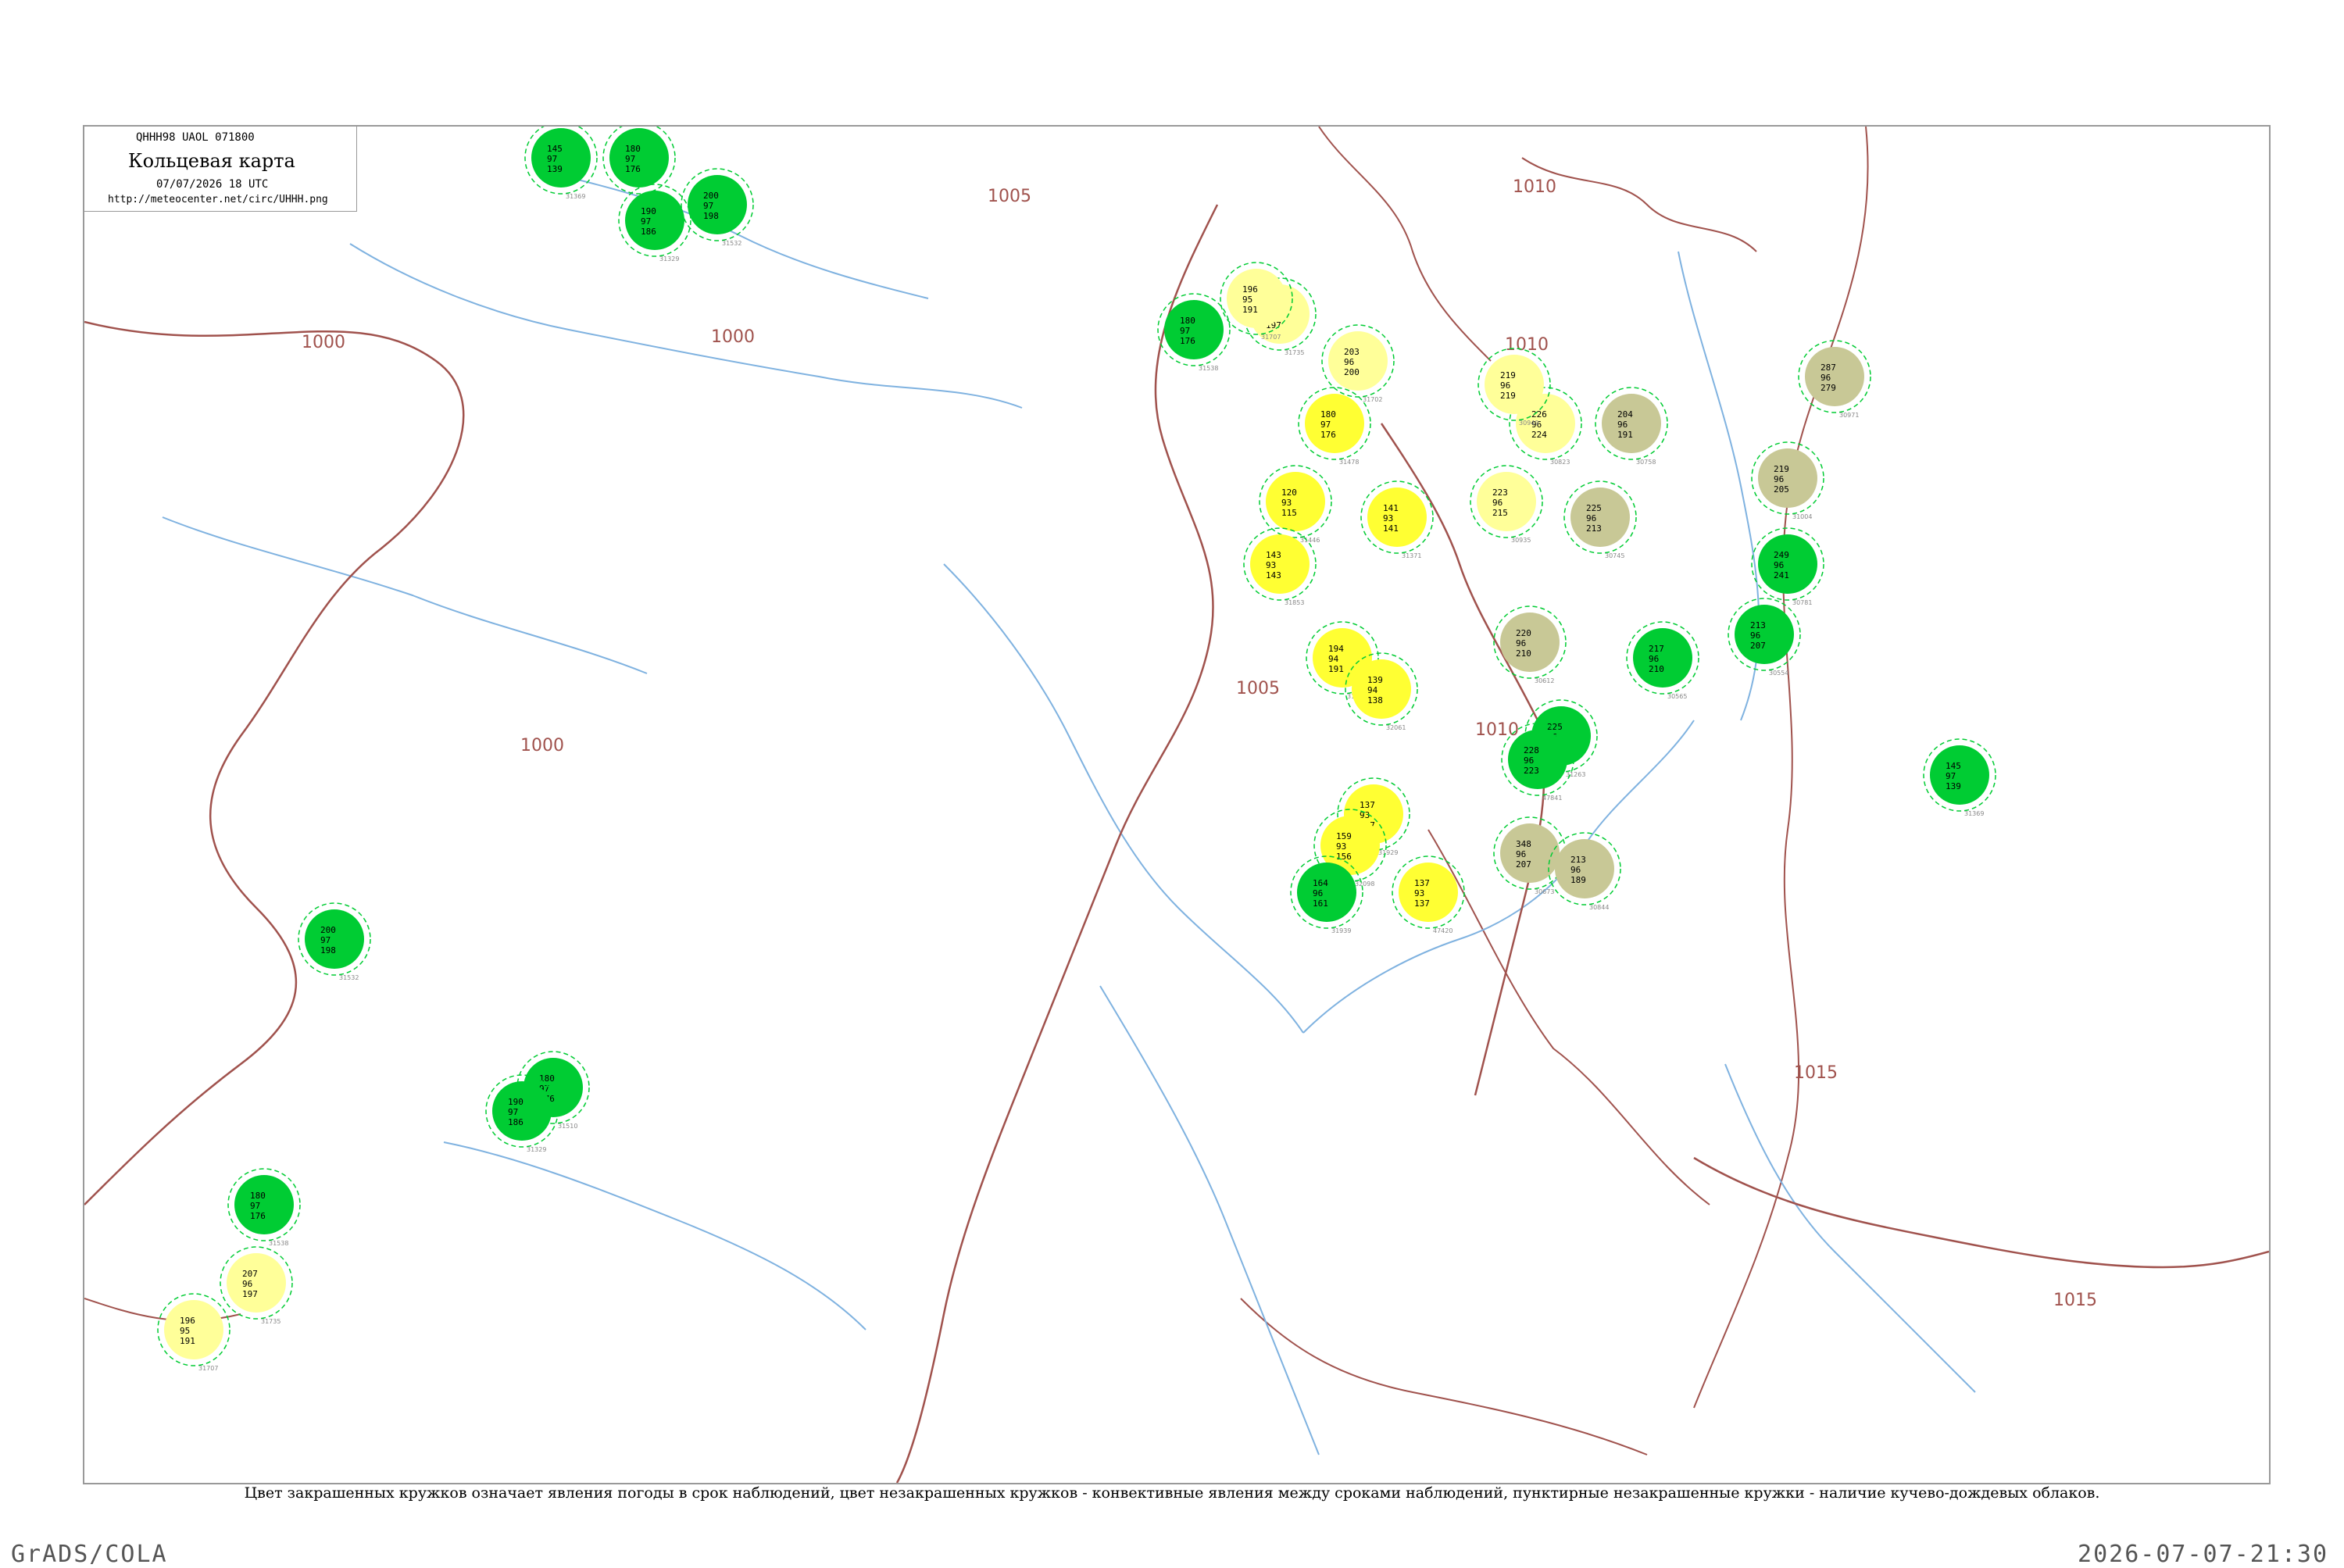 This screenshot has height=1568, width=2344. What do you see at coordinates (1500, 513) in the screenshot?
I see `station-value: 215` at bounding box center [1500, 513].